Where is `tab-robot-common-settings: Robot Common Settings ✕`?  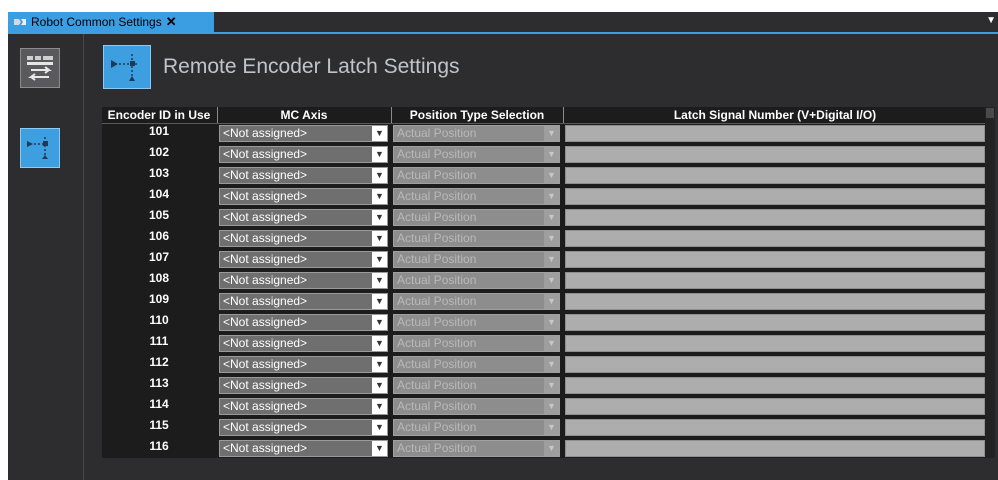 tab-robot-common-settings: Robot Common Settings ✕ is located at coordinates (111, 22).